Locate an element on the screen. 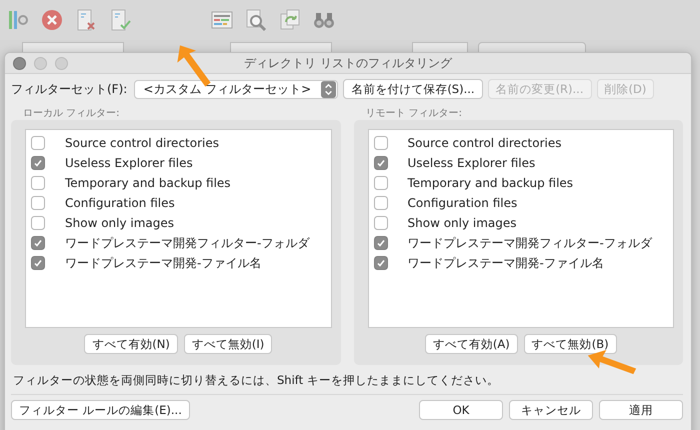 Image resolution: width=700 pixels, height=430 pixels. panel-label: ローカル フィルター: is located at coordinates (71, 113).